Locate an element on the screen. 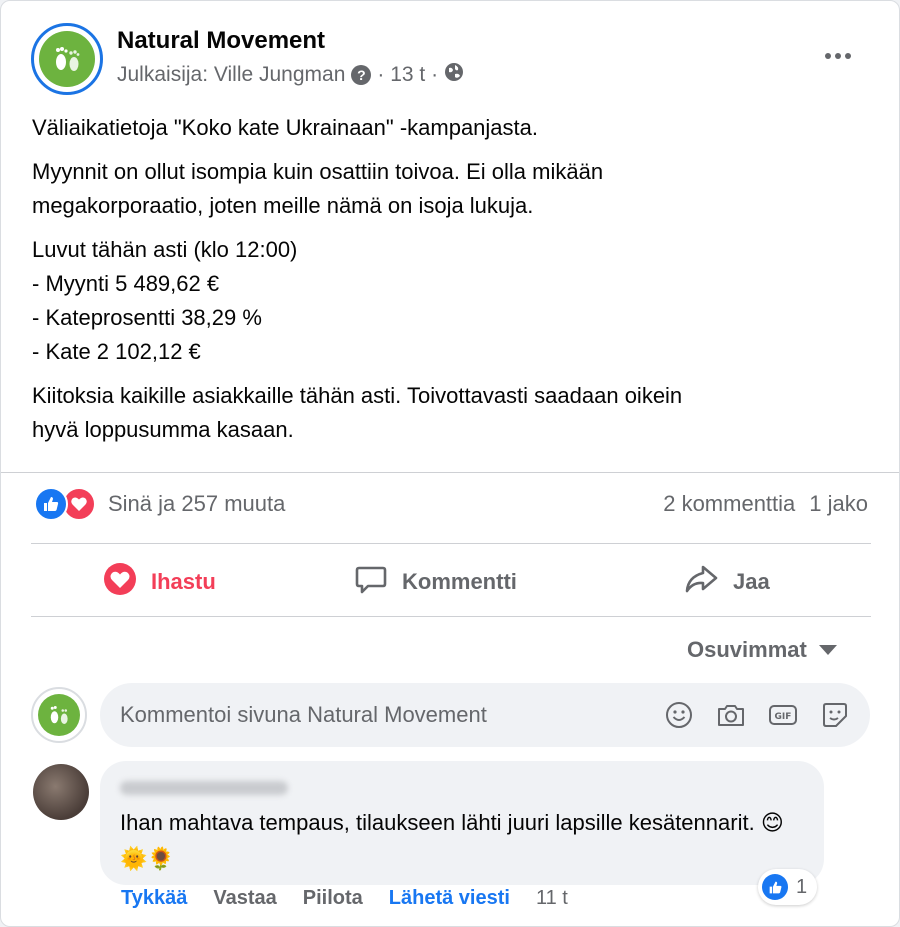 The width and height of the screenshot is (900, 927). gif-icon: GIF is located at coordinates (783, 715).